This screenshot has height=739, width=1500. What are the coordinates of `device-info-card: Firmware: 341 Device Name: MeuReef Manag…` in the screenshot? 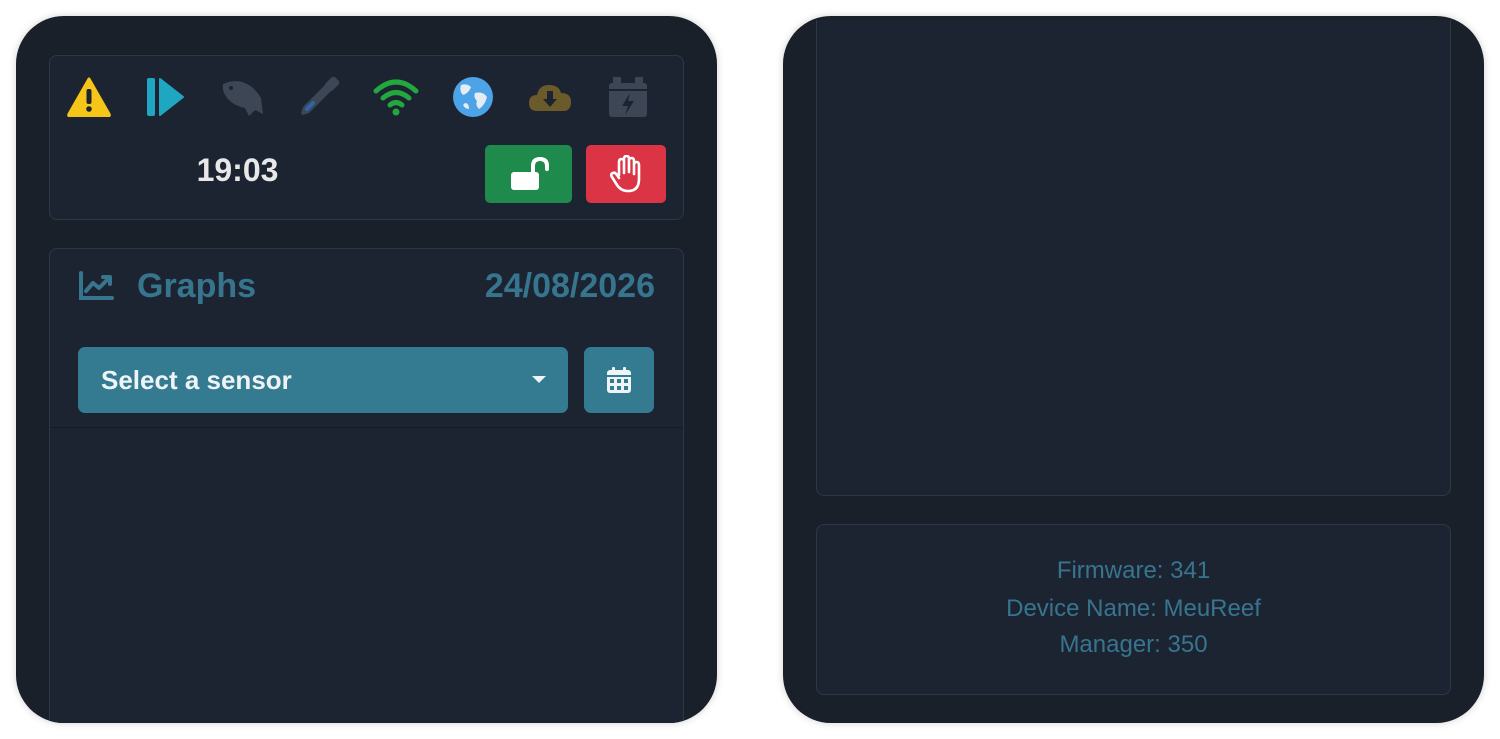 It's located at (1133, 609).